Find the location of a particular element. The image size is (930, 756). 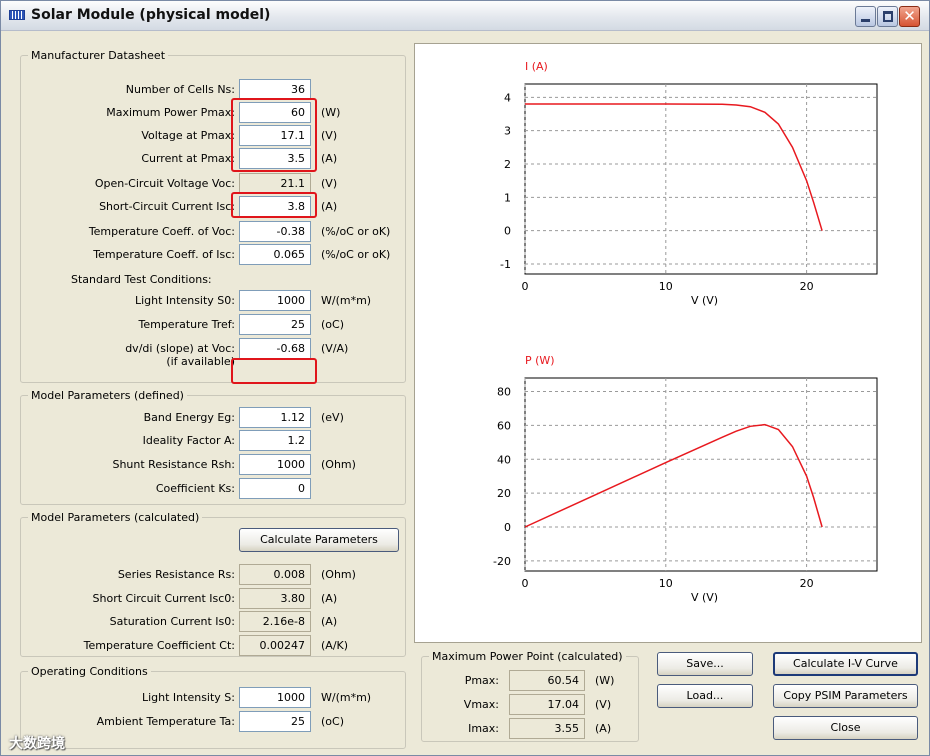

minimize-button is located at coordinates (865, 16).